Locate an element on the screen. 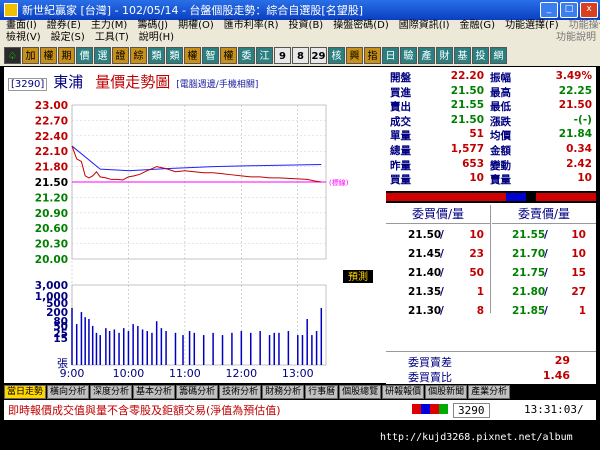  quote-value: 22.25 is located at coordinates (575, 90).